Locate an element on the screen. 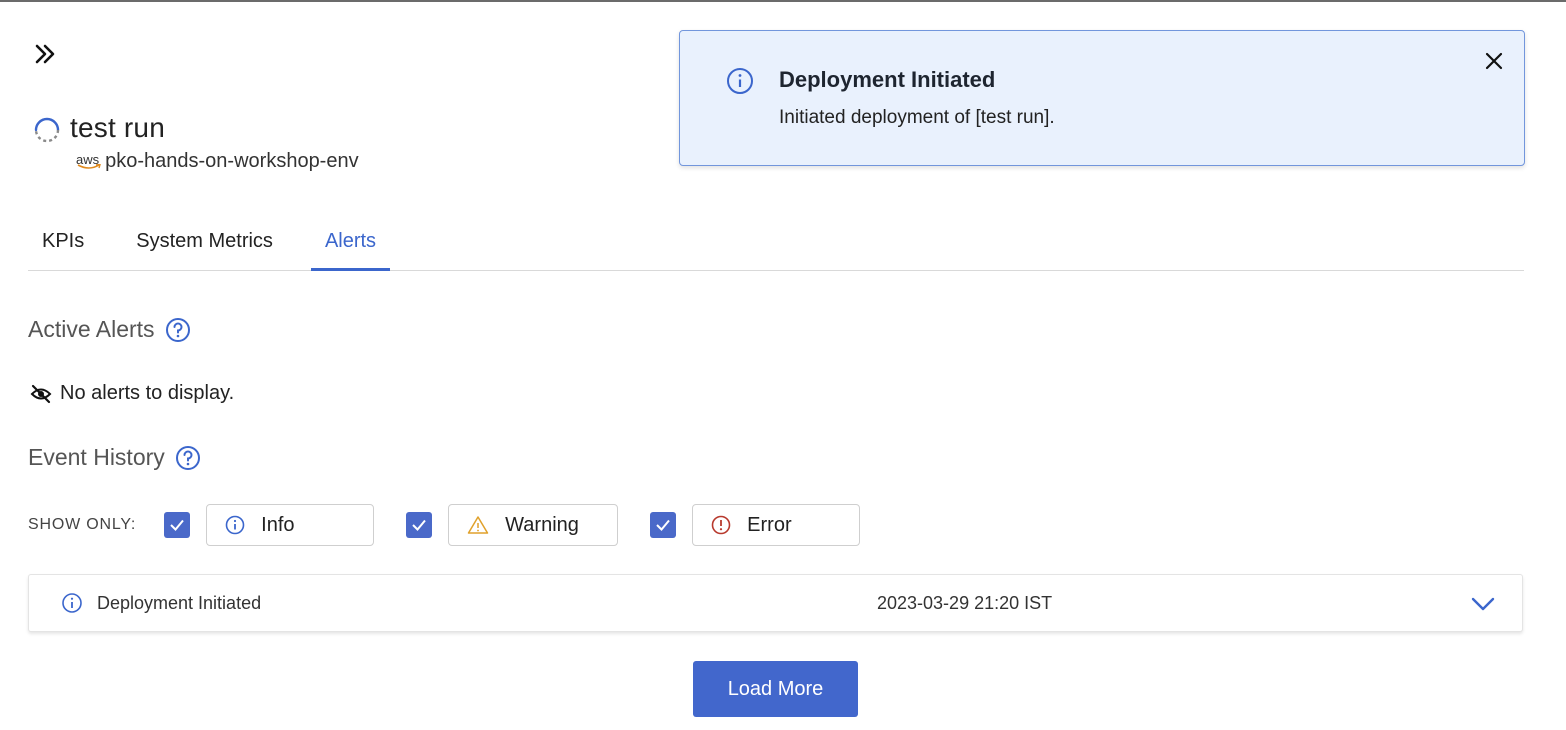 Image resolution: width=1566 pixels, height=730 pixels. event-title: Deployment Initiated is located at coordinates (179, 602).